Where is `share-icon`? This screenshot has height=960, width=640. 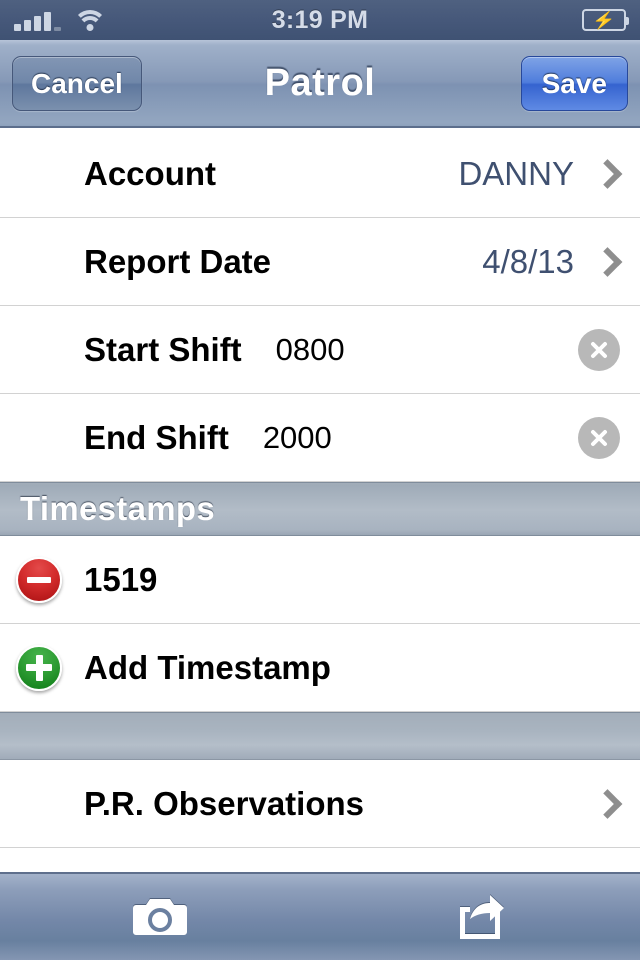 share-icon is located at coordinates (482, 917).